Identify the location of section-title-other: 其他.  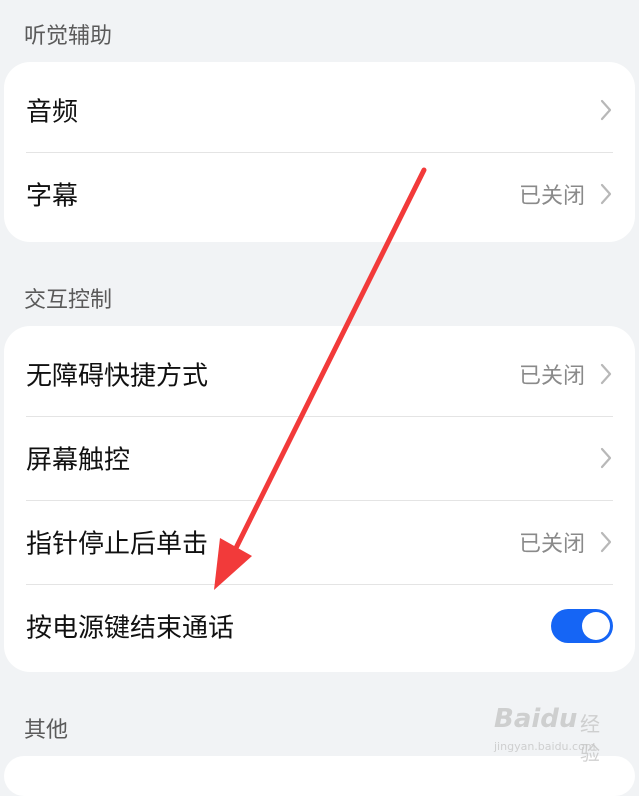
(46, 730).